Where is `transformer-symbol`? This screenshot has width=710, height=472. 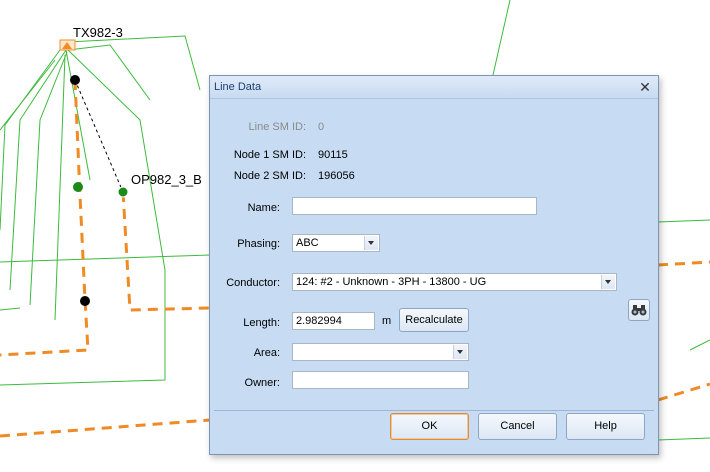 transformer-symbol is located at coordinates (67, 45).